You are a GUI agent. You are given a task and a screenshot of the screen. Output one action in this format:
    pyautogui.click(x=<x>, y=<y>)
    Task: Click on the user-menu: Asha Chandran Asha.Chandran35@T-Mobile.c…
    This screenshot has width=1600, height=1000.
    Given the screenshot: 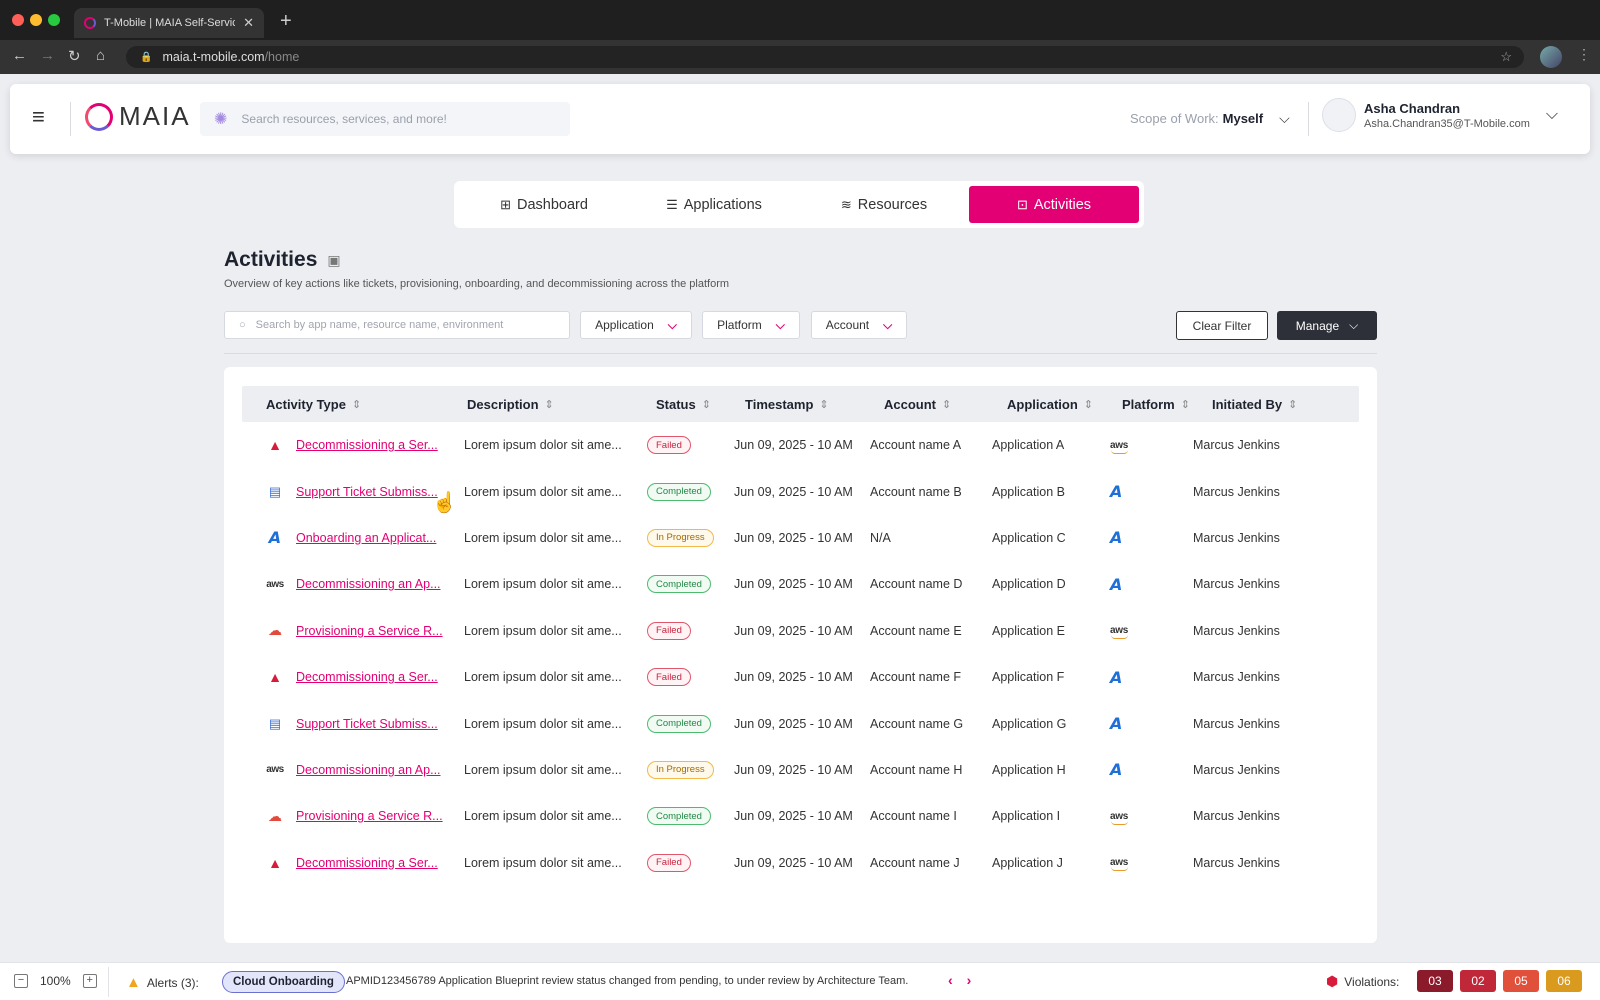 What is the action you would take?
    pyautogui.click(x=1440, y=115)
    